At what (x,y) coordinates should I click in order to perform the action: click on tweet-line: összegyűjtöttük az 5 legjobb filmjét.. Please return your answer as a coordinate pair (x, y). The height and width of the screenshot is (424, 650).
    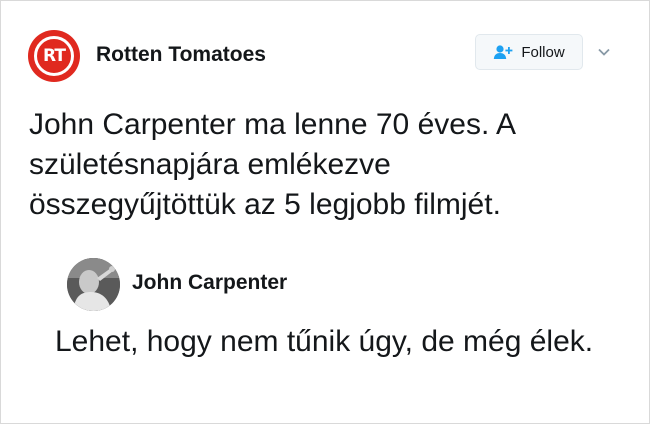
    Looking at the image, I should click on (265, 204).